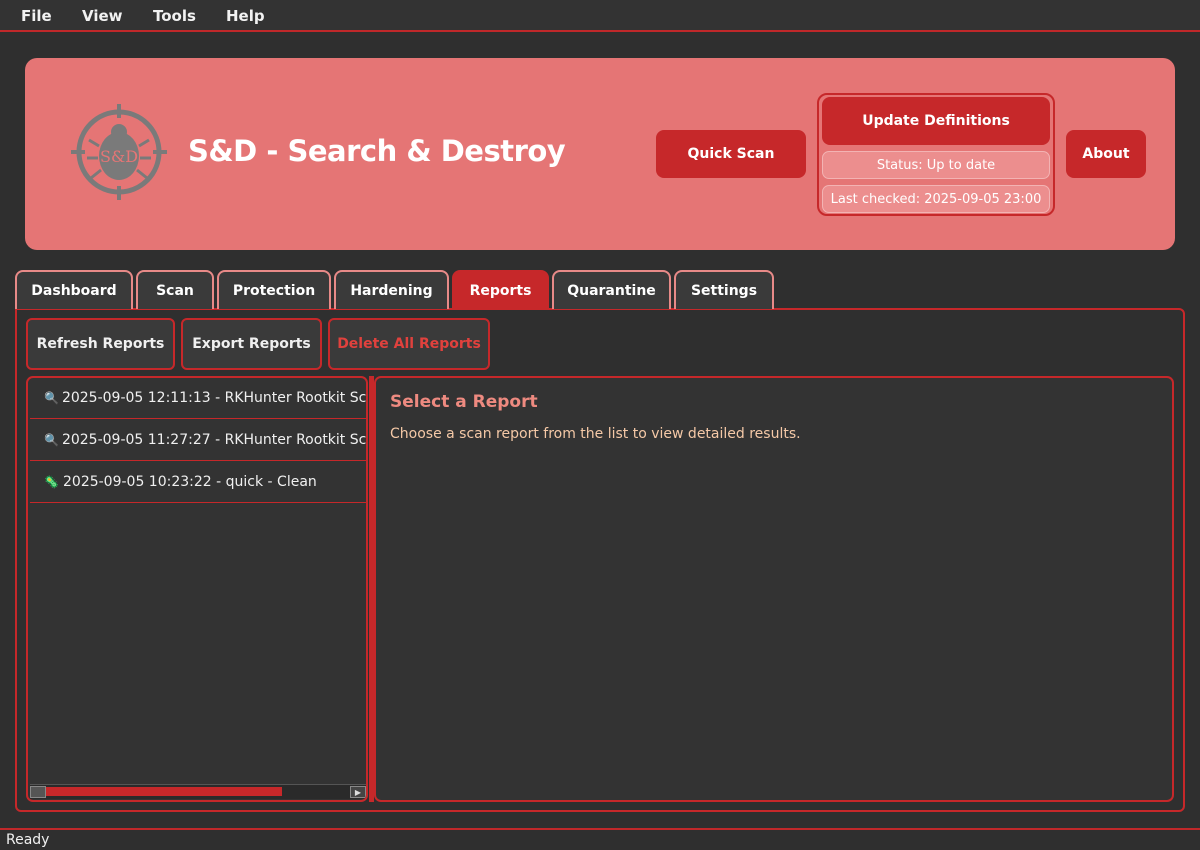 This screenshot has height=850, width=1200. Describe the element at coordinates (119, 156) in the screenshot. I see `logo-text: S&D` at that location.